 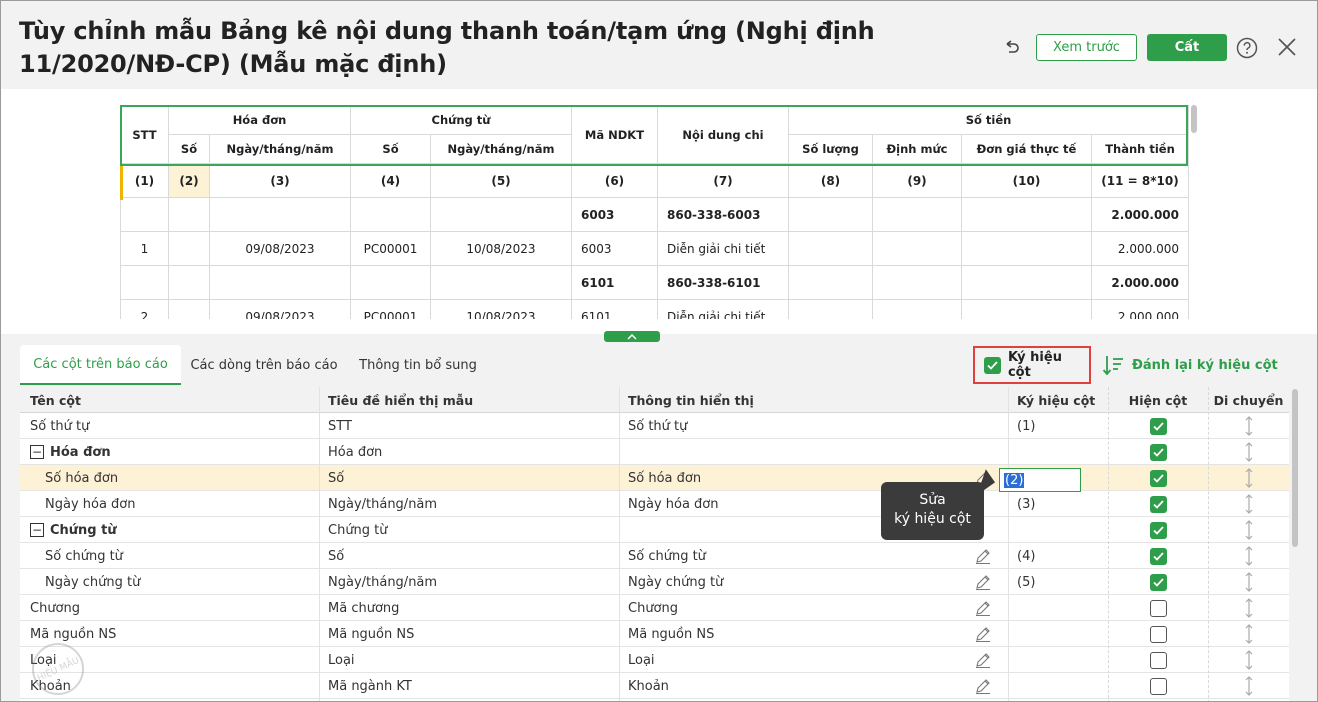 What do you see at coordinates (1058, 582) in the screenshot?
I see `grid-cell-symbol: (5)` at bounding box center [1058, 582].